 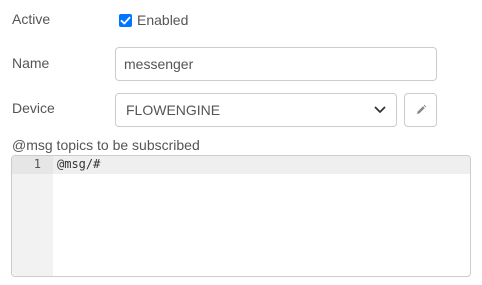 I want to click on name-row: Name, so click(x=241, y=64).